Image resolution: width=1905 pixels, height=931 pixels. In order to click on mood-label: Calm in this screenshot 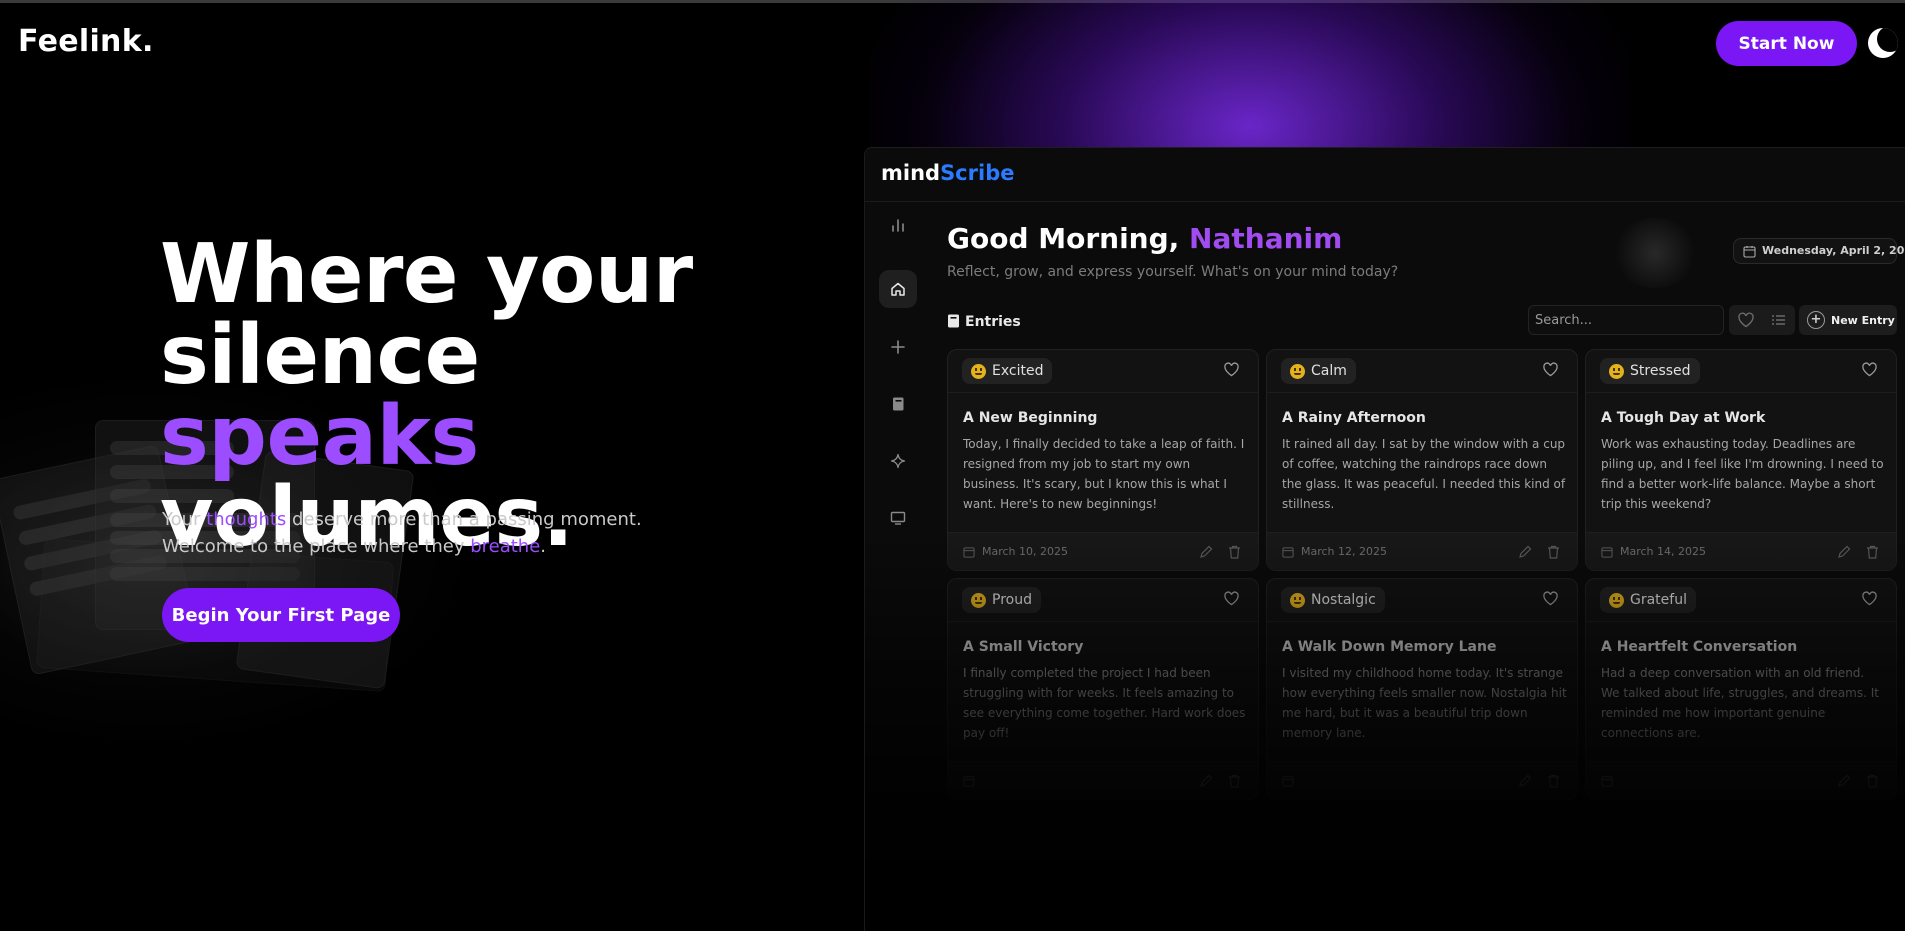, I will do `click(1329, 371)`.